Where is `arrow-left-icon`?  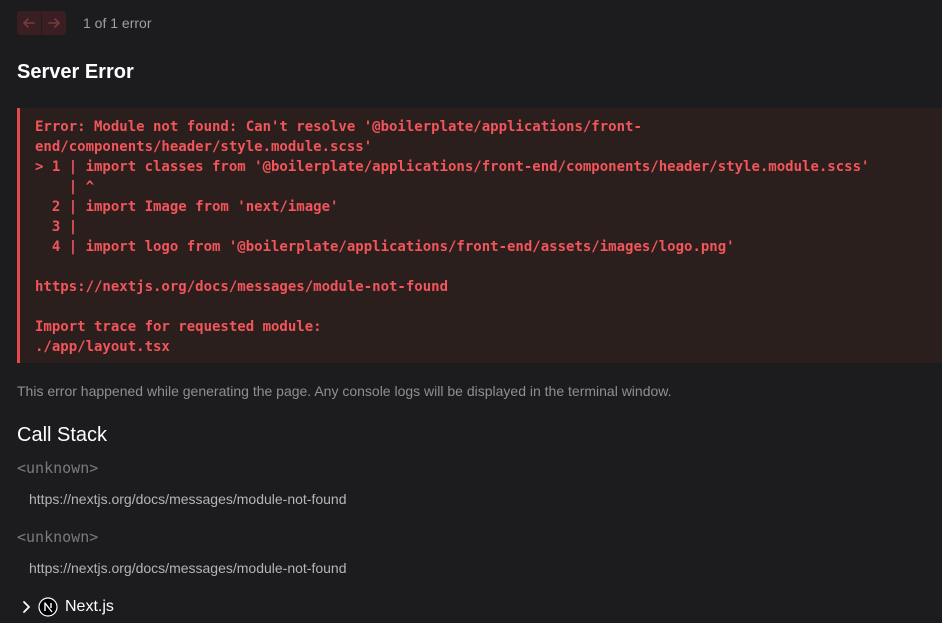
arrow-left-icon is located at coordinates (29, 23).